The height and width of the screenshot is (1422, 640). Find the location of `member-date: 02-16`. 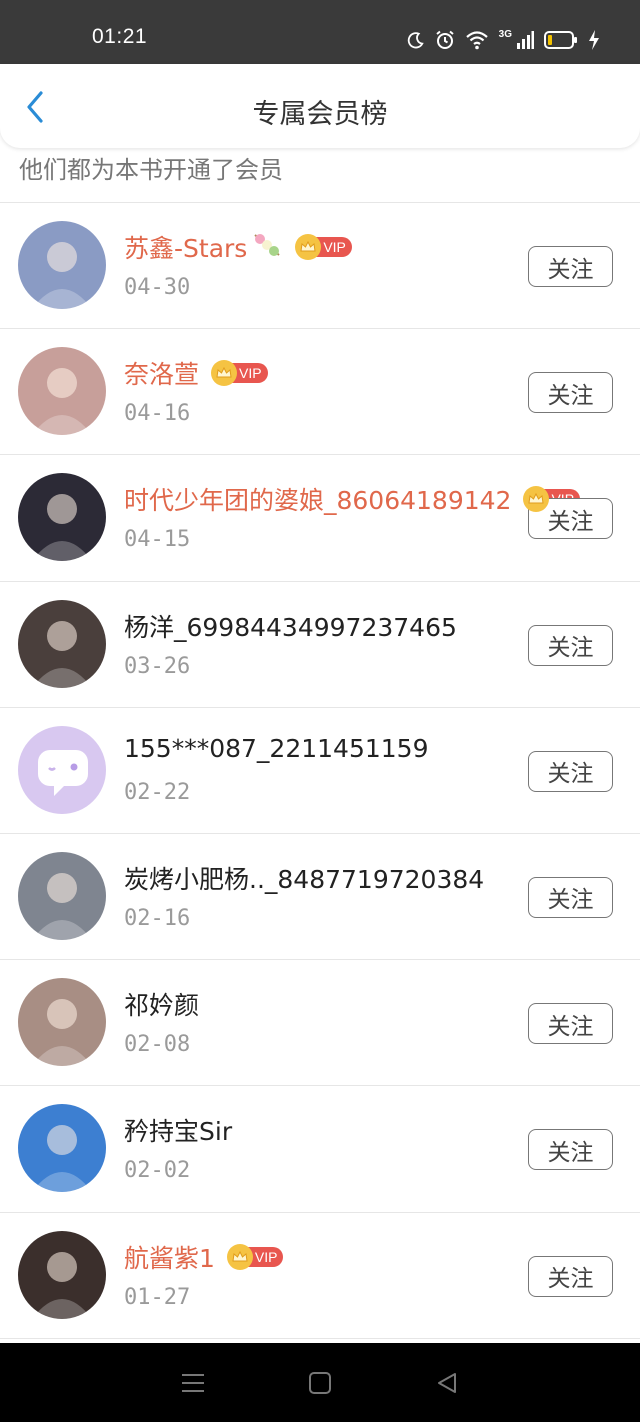

member-date: 02-16 is located at coordinates (157, 918).